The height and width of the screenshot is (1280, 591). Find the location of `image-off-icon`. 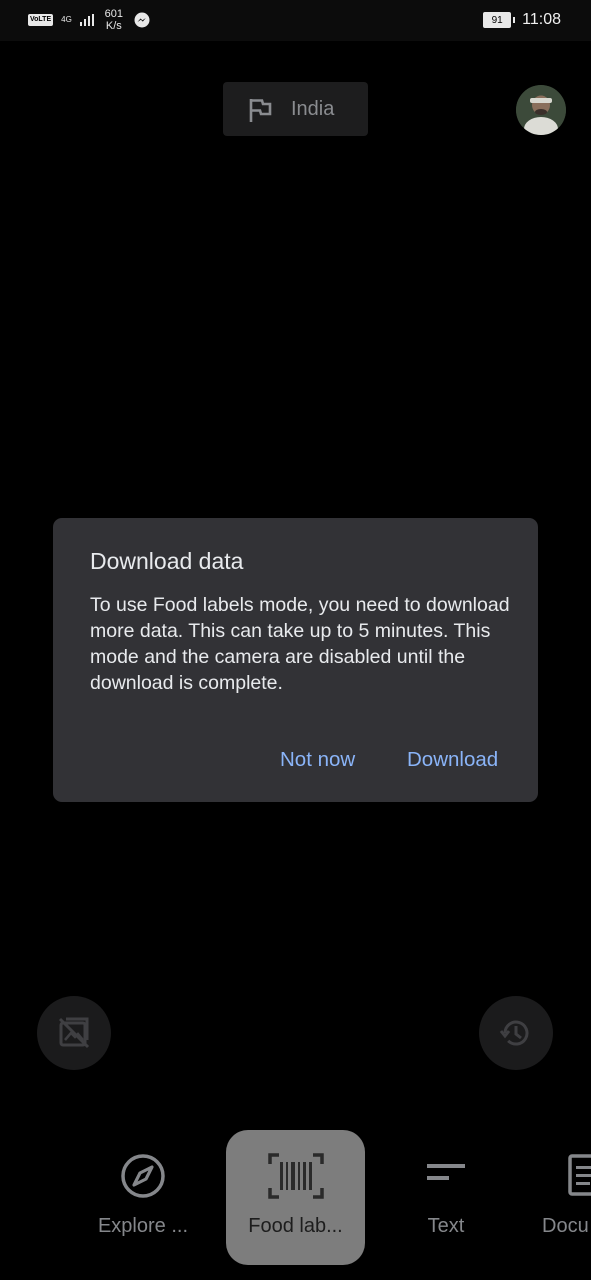

image-off-icon is located at coordinates (74, 1033).